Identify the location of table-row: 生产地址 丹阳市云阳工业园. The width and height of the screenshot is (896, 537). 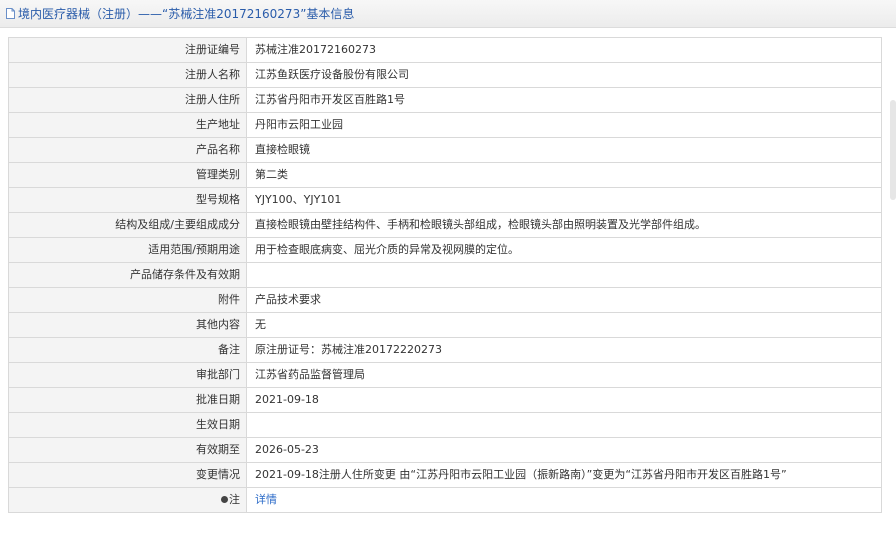
(445, 125).